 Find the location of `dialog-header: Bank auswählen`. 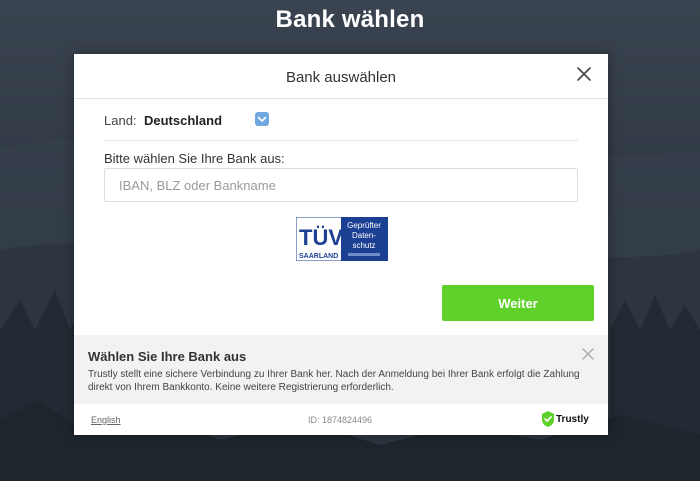

dialog-header: Bank auswählen is located at coordinates (341, 76).